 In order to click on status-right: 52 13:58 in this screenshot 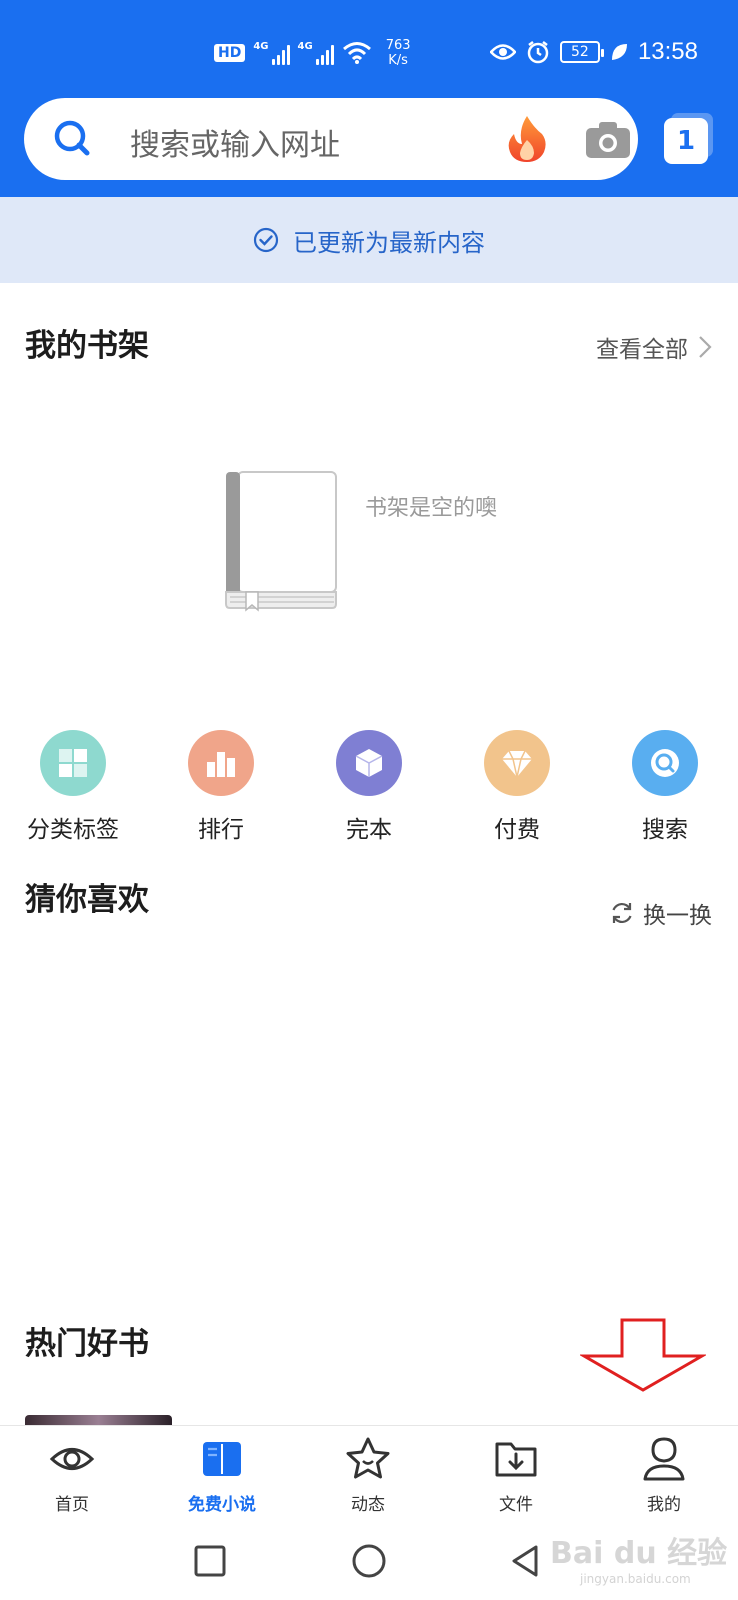, I will do `click(593, 52)`.